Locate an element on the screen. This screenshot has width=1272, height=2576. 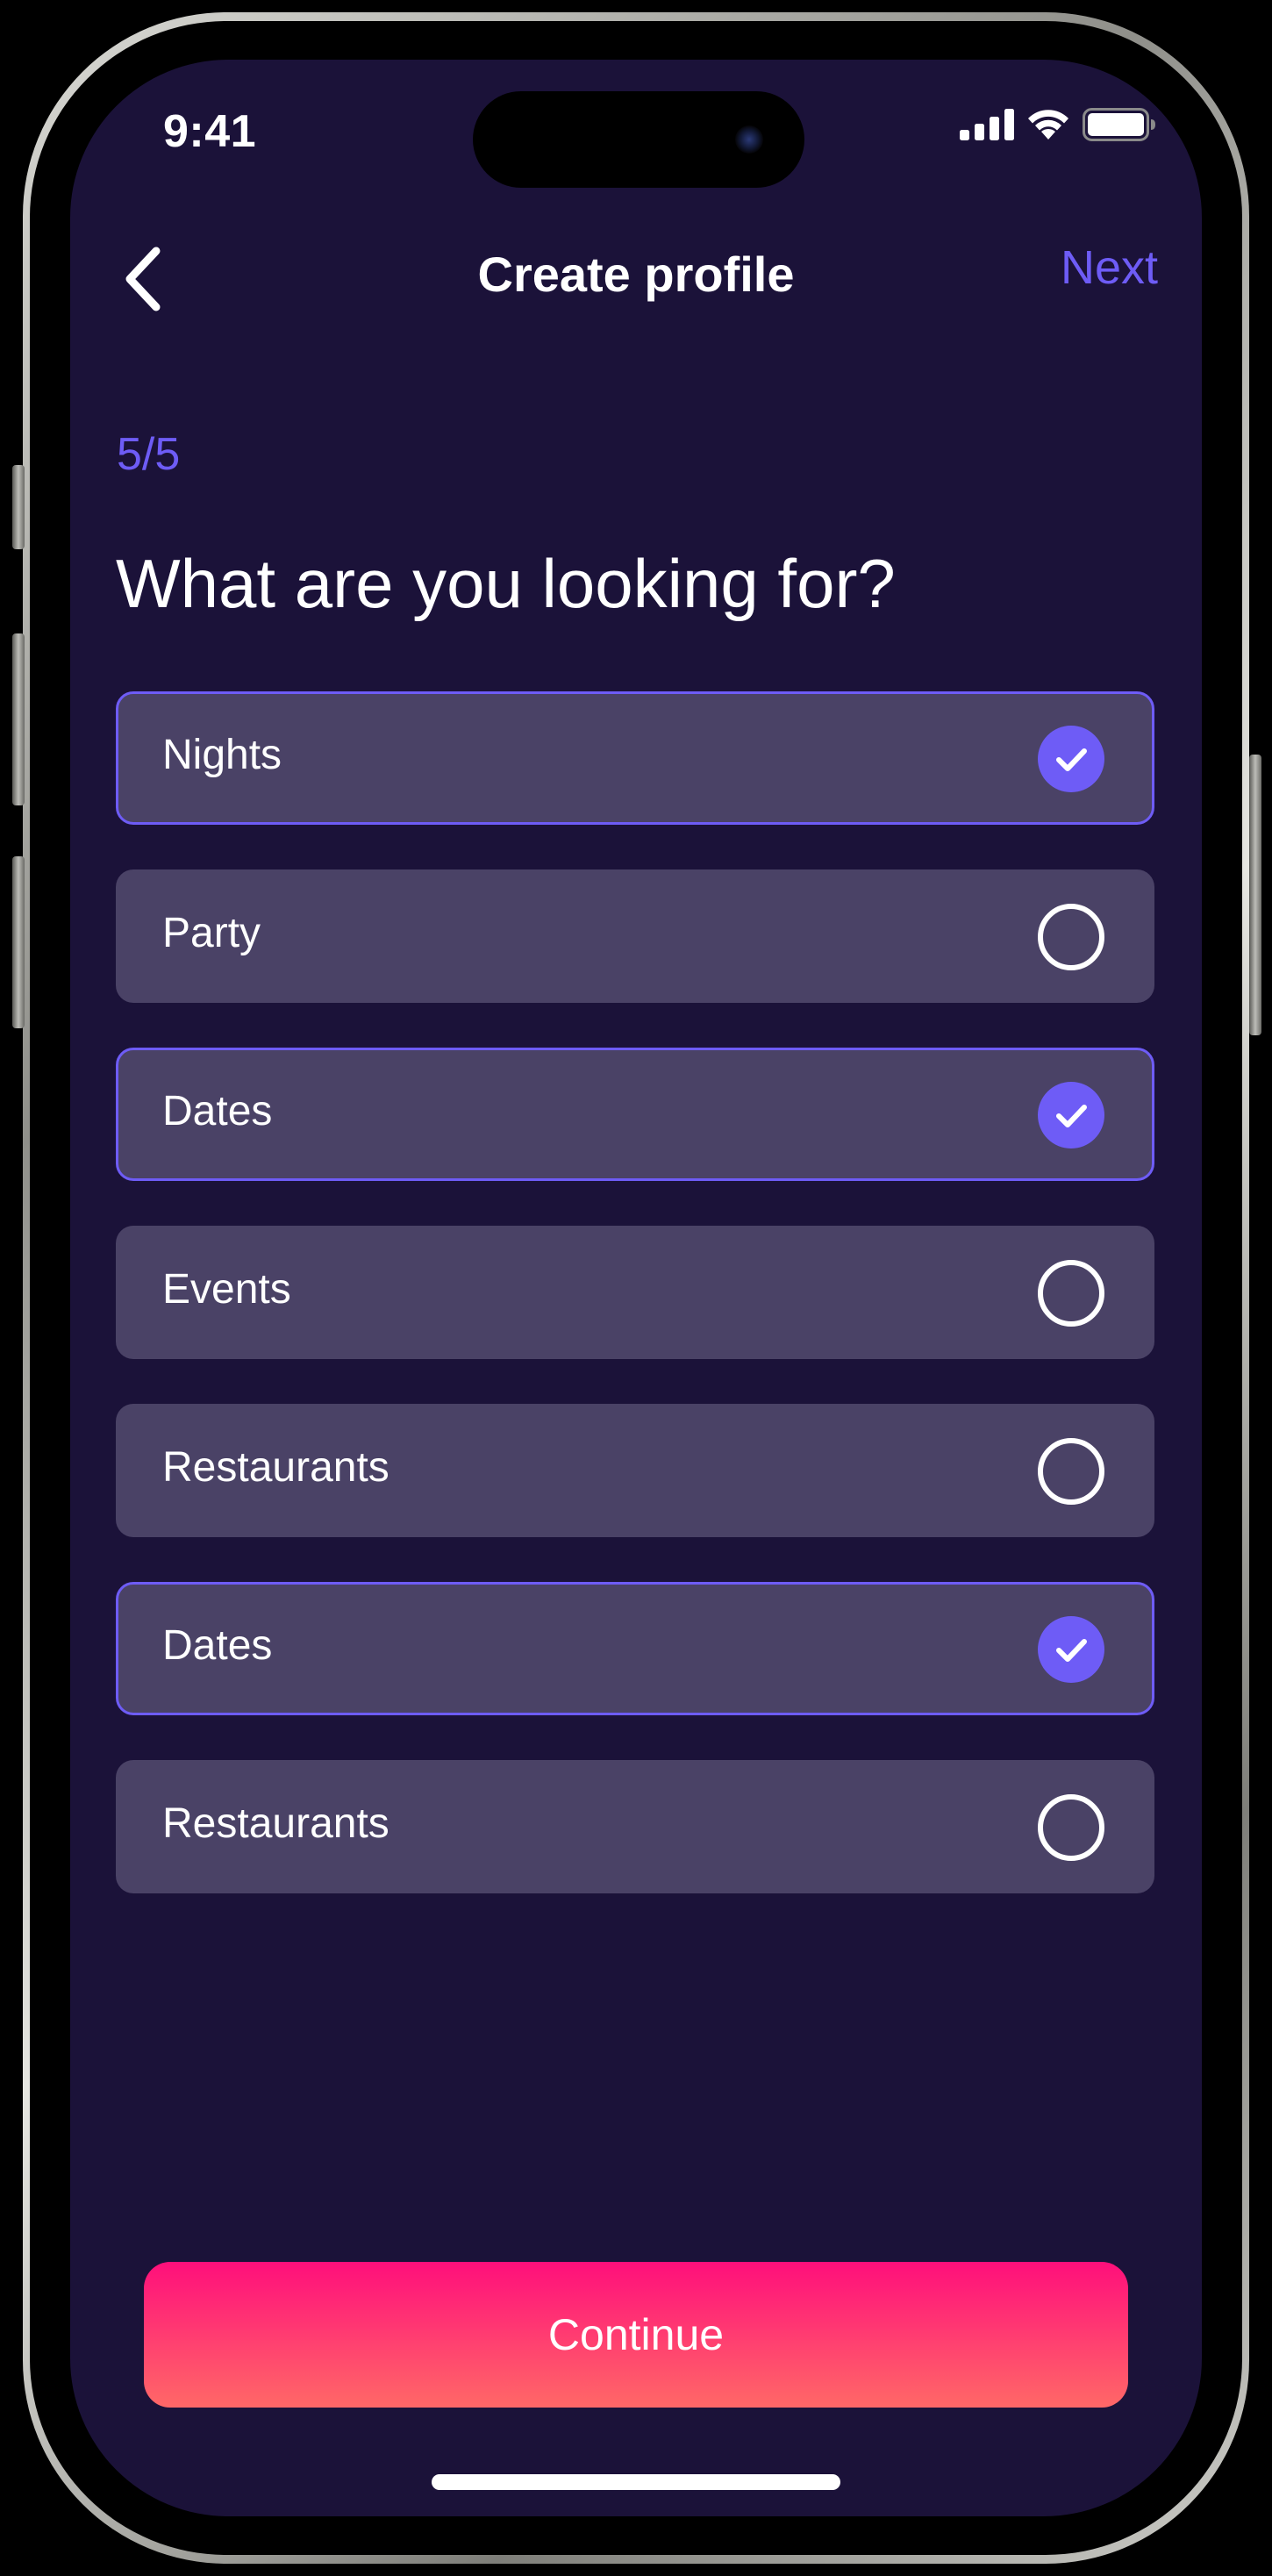
chevron-left-icon is located at coordinates (143, 279).